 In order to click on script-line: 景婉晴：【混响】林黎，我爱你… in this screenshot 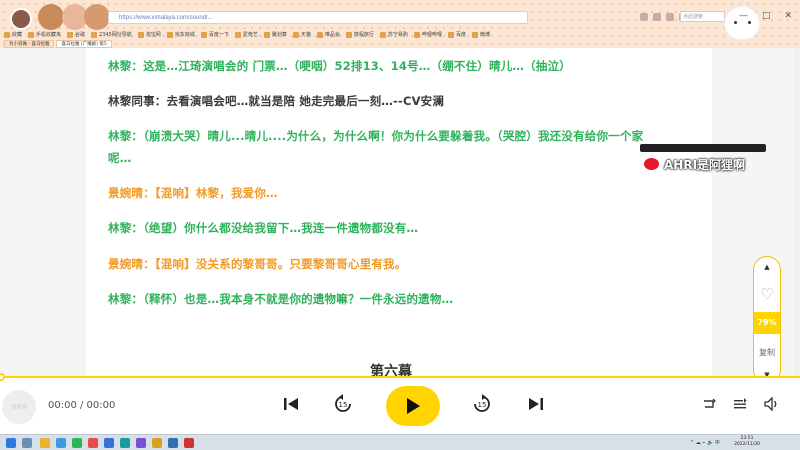, I will do `click(193, 193)`.